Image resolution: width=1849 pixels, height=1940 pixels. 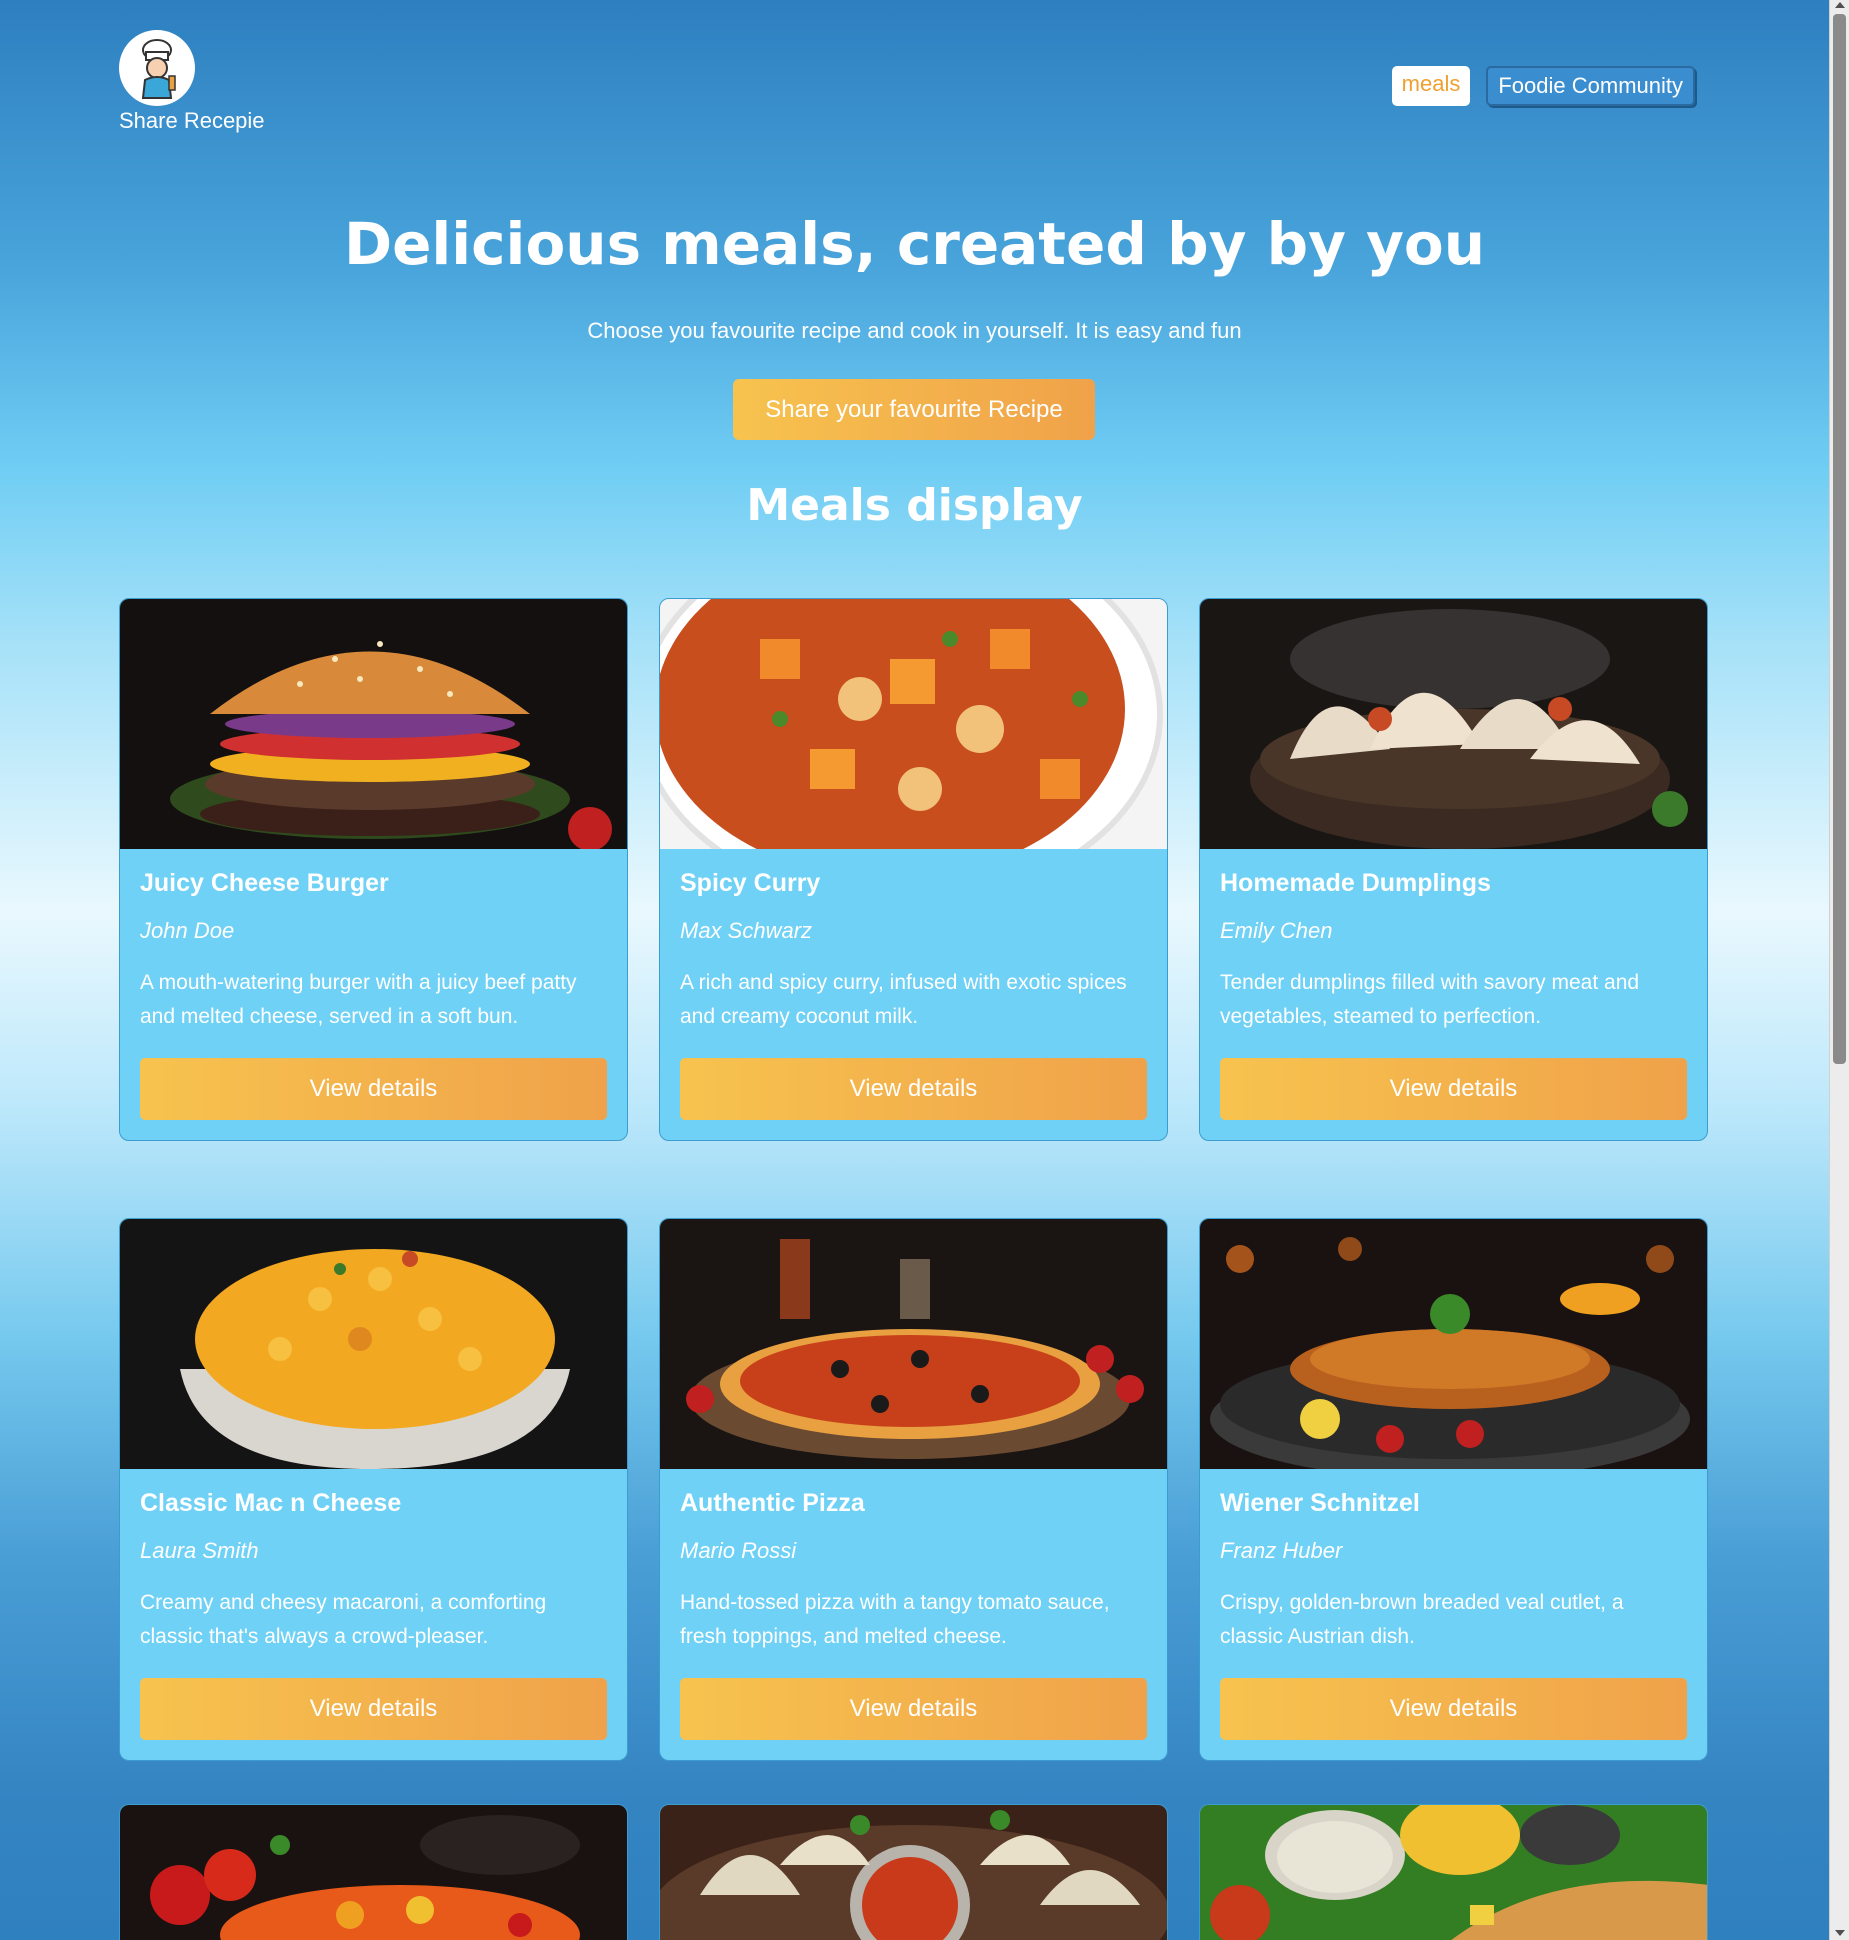 I want to click on logo-chef-icon, so click(x=157, y=68).